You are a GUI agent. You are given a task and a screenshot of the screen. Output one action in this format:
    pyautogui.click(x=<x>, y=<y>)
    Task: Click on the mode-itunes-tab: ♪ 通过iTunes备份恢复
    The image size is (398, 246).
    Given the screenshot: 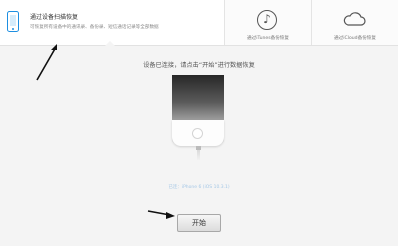 What is the action you would take?
    pyautogui.click(x=267, y=22)
    